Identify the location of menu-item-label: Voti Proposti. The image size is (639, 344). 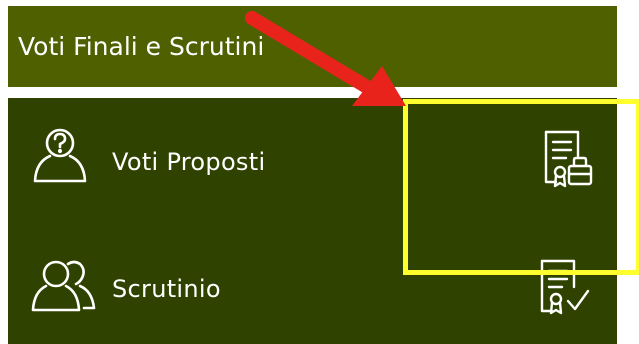
(189, 162).